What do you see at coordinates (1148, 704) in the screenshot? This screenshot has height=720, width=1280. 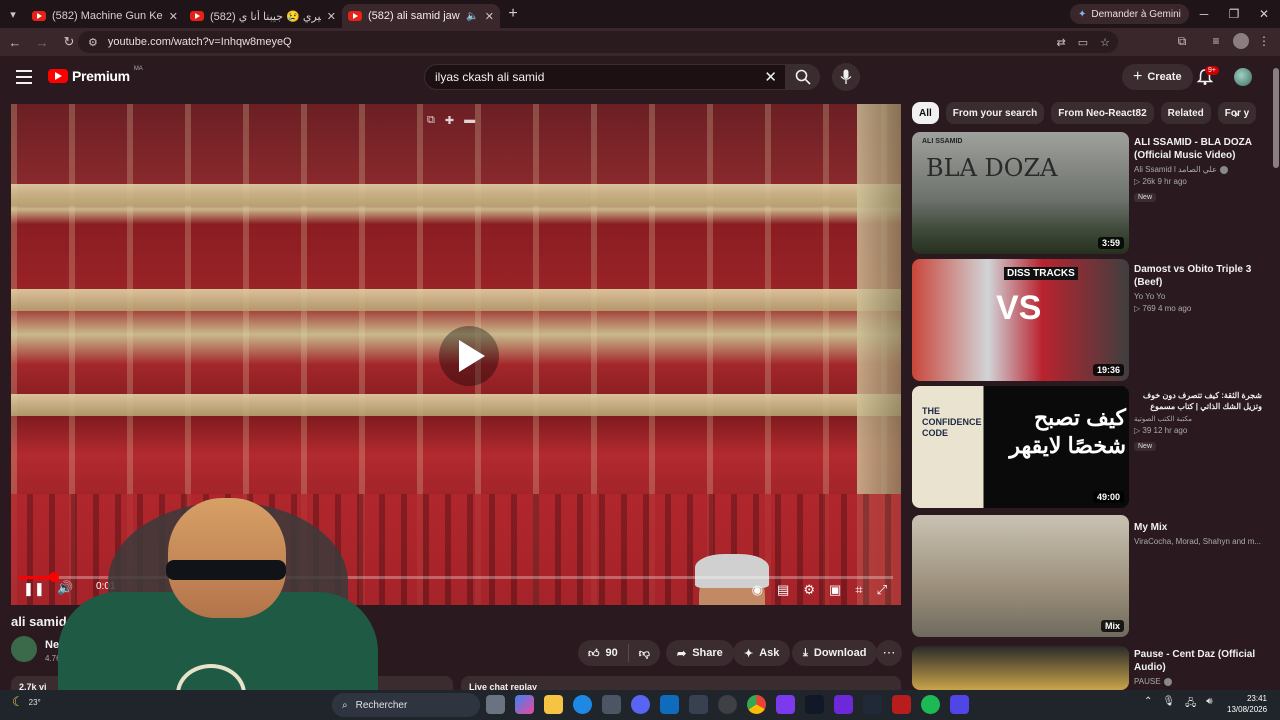 I see `chevron-up-icon: ⌃` at bounding box center [1148, 704].